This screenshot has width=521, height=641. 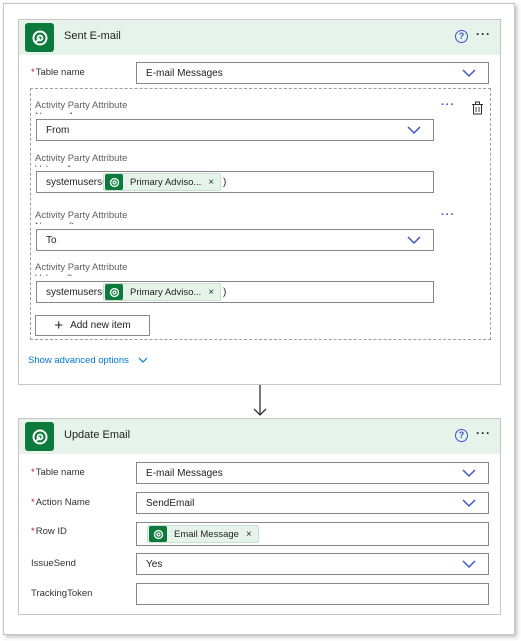 I want to click on item-2-name-dropdown: To, so click(x=235, y=240).